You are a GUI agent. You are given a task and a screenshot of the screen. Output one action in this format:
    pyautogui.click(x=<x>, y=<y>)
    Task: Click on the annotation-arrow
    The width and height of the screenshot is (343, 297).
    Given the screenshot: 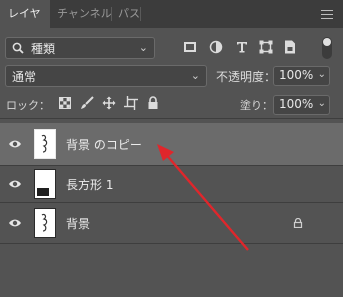 What is the action you would take?
    pyautogui.click(x=203, y=197)
    